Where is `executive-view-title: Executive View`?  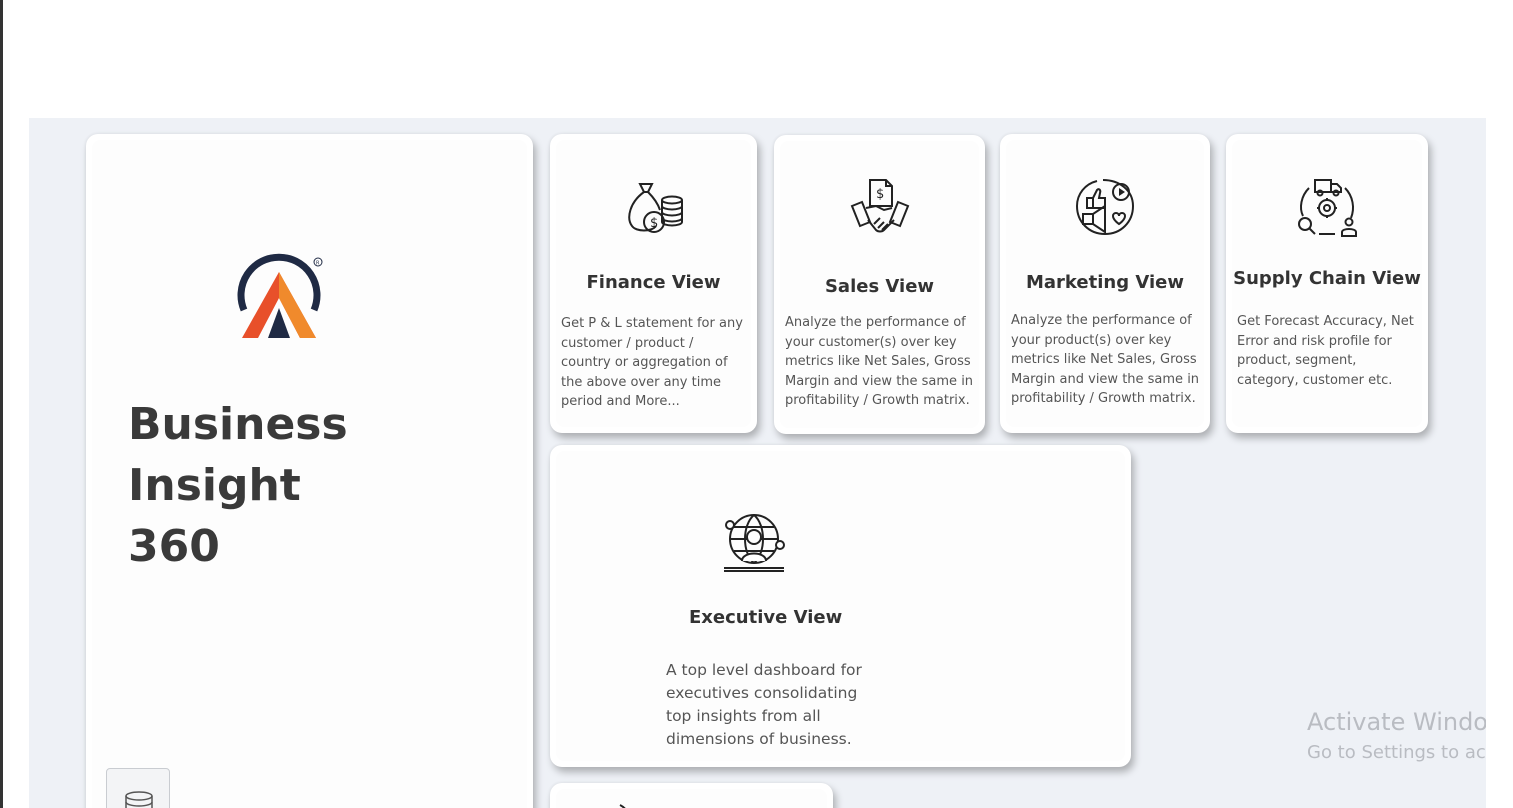
executive-view-title: Executive View is located at coordinates (766, 617).